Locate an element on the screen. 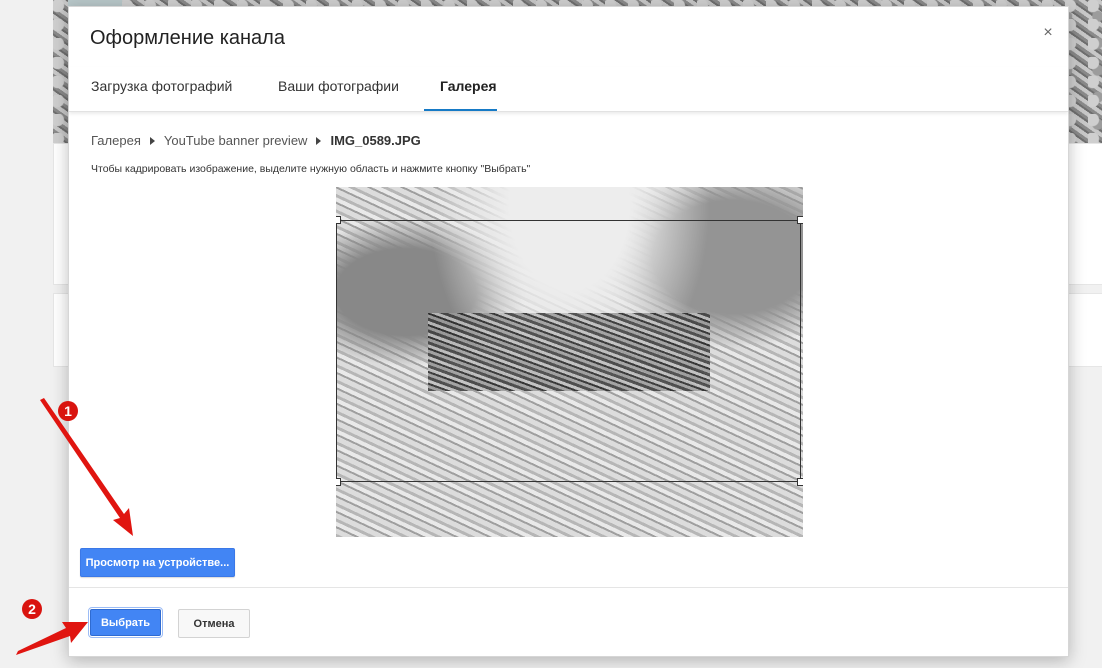 The height and width of the screenshot is (668, 1102). breadcrumb-album: YouTube banner preview is located at coordinates (236, 140).